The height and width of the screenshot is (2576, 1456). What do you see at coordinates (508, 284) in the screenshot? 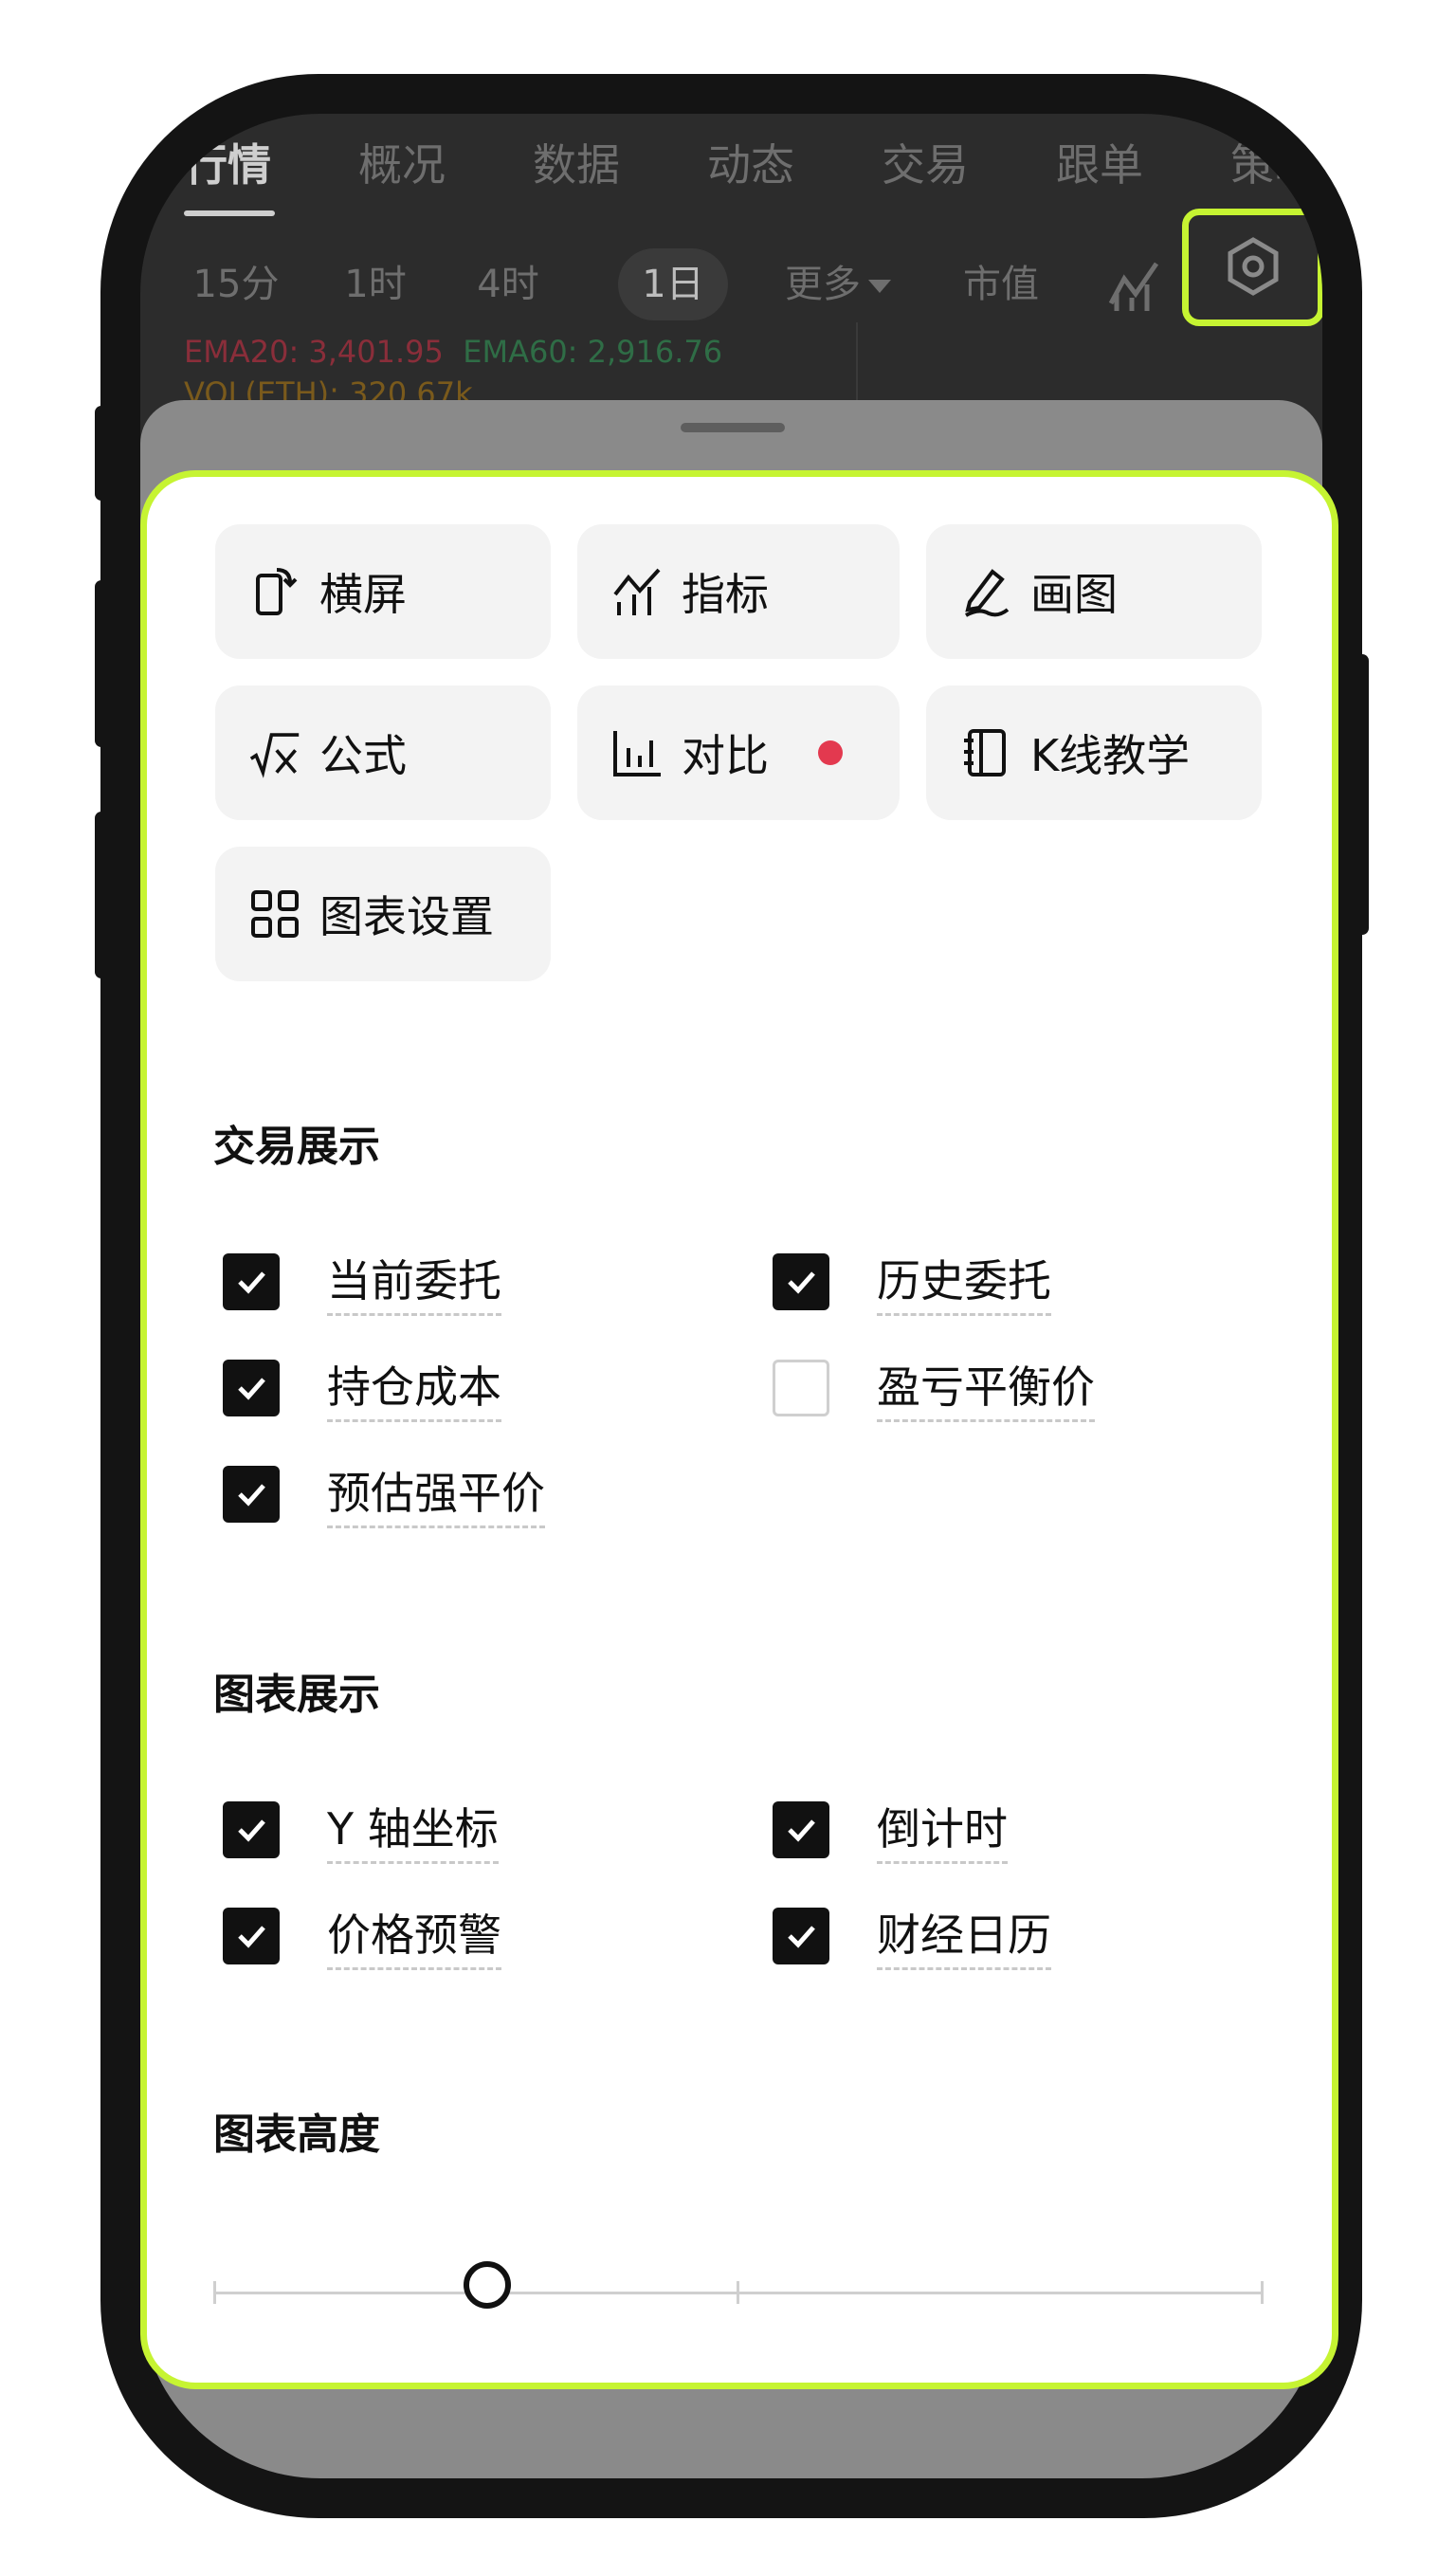
I see `timeframe-4h: 4时` at bounding box center [508, 284].